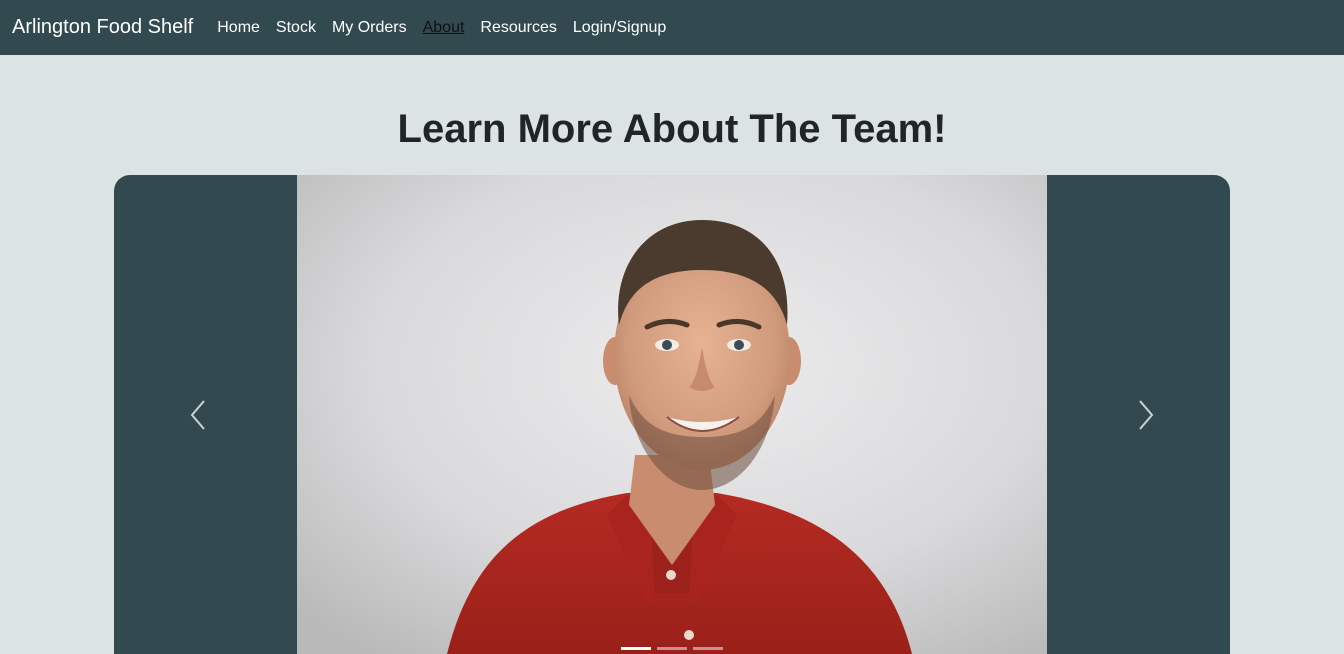 The width and height of the screenshot is (1344, 654). Describe the element at coordinates (238, 28) in the screenshot. I see `nav-link-home: Home` at that location.